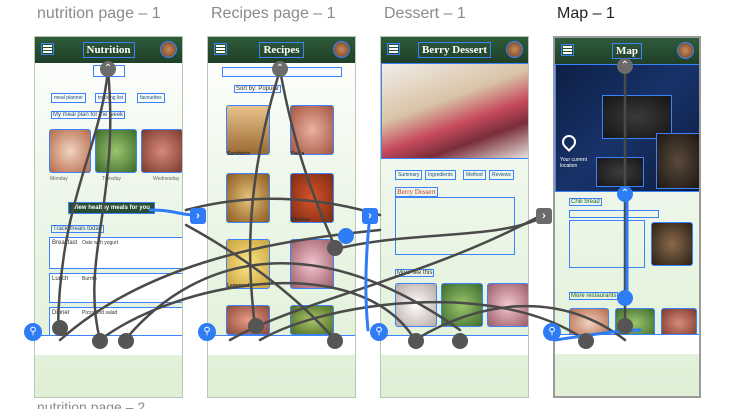  What do you see at coordinates (273, 14) in the screenshot?
I see `frame-label-recipes: Recipes page – 1` at bounding box center [273, 14].